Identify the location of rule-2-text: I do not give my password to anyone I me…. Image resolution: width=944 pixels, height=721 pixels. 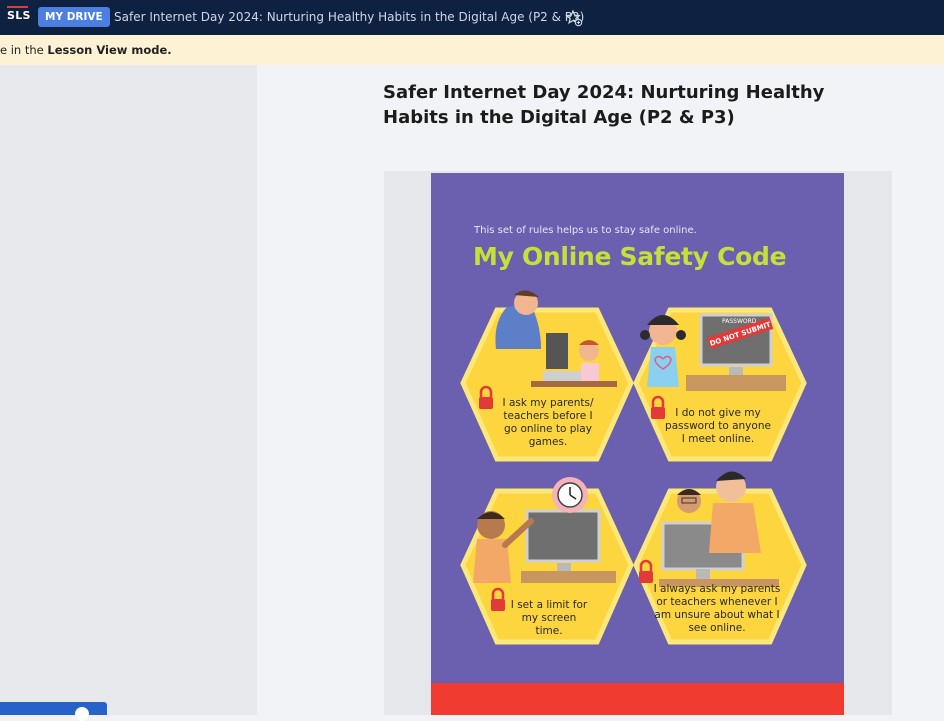
(718, 426).